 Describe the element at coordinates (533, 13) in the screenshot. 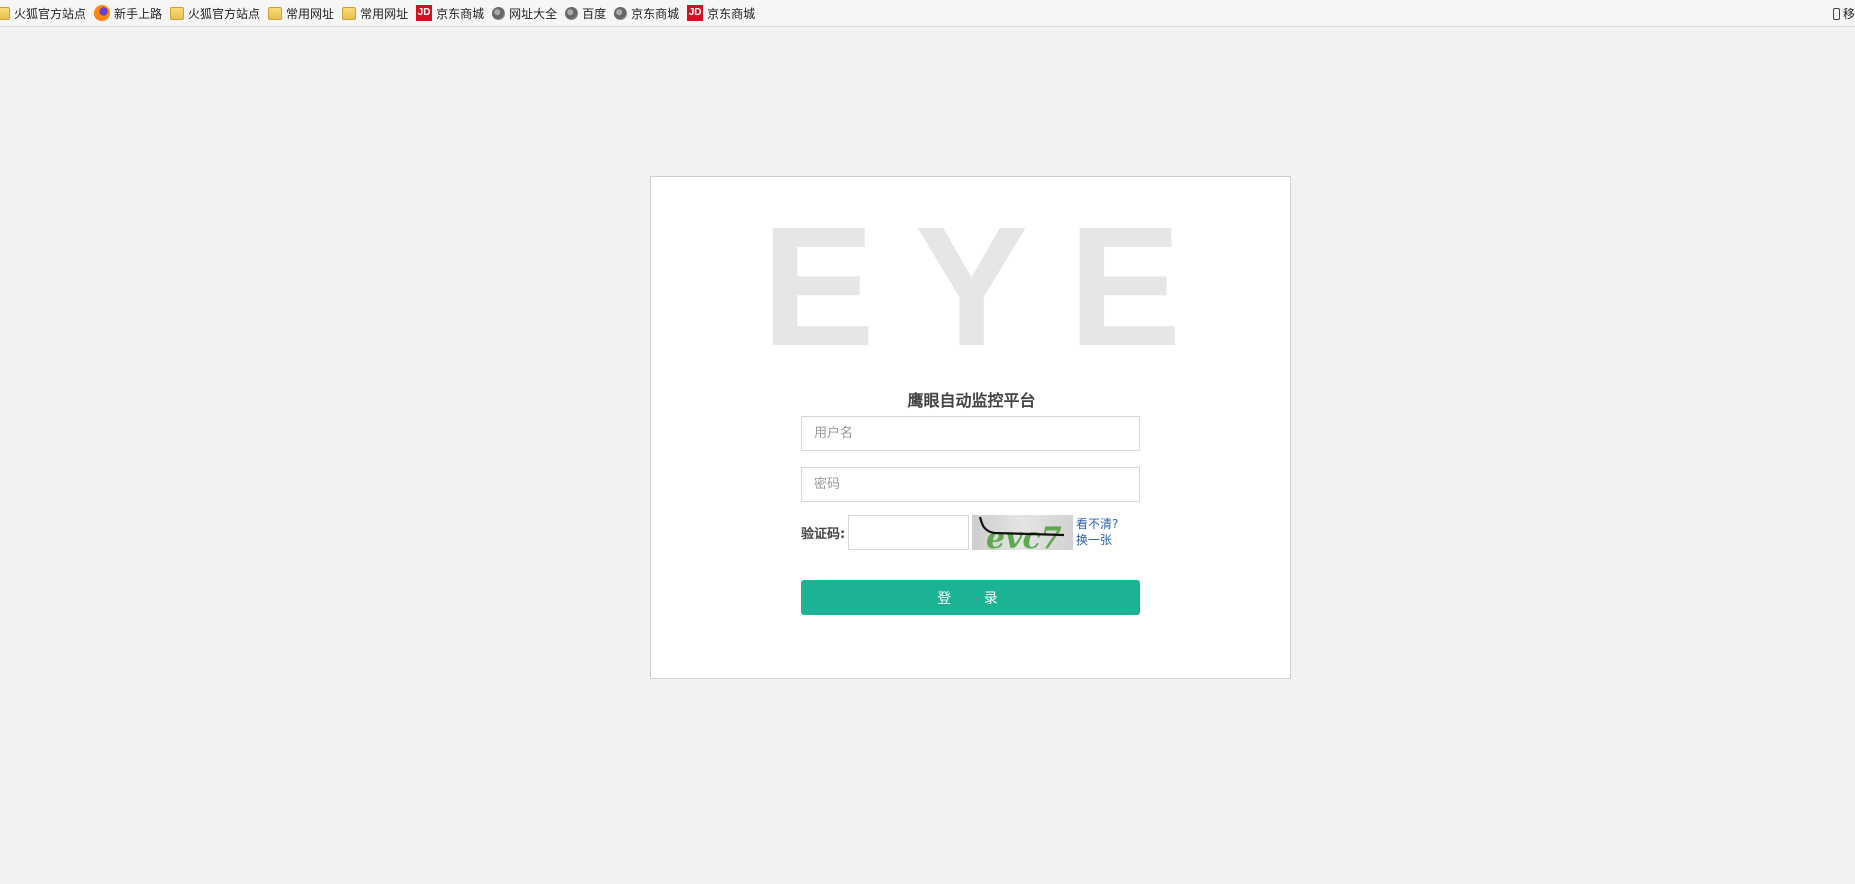

I see `bookmark-label: 网址大全` at that location.